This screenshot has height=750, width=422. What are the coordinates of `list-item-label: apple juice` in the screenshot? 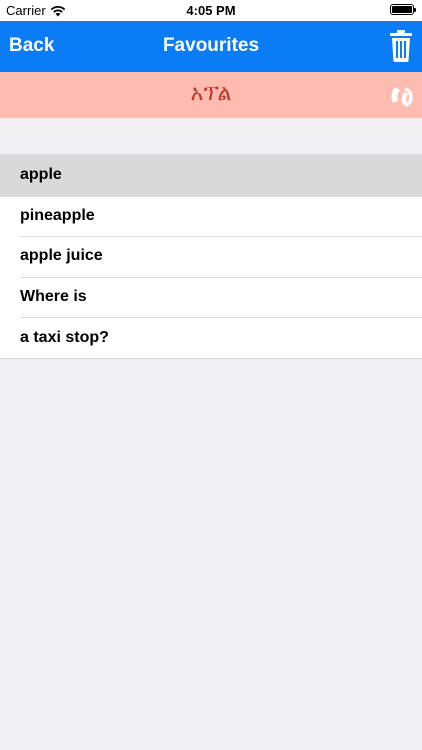 It's located at (61, 256).